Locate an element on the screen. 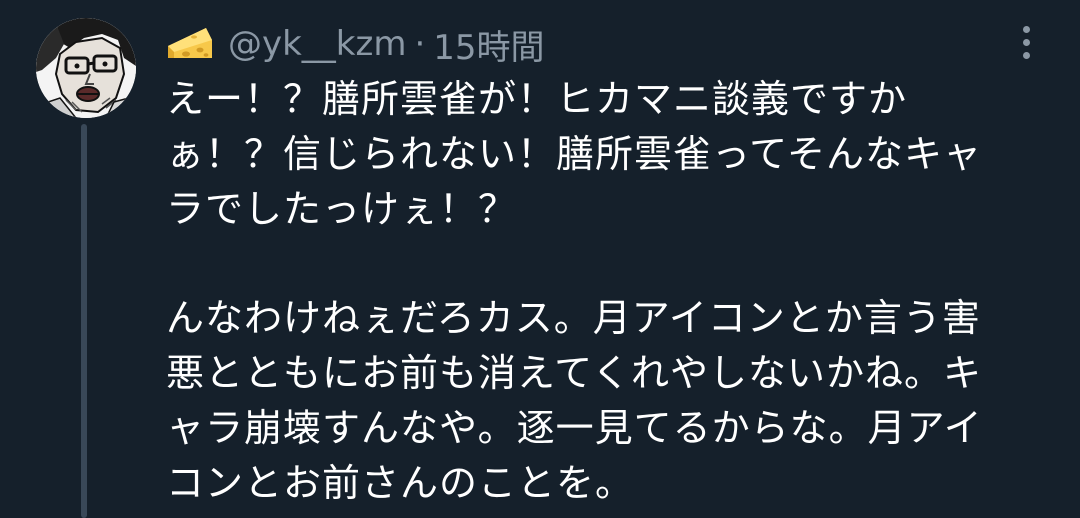 The height and width of the screenshot is (518, 1080). avatar is located at coordinates (86, 68).